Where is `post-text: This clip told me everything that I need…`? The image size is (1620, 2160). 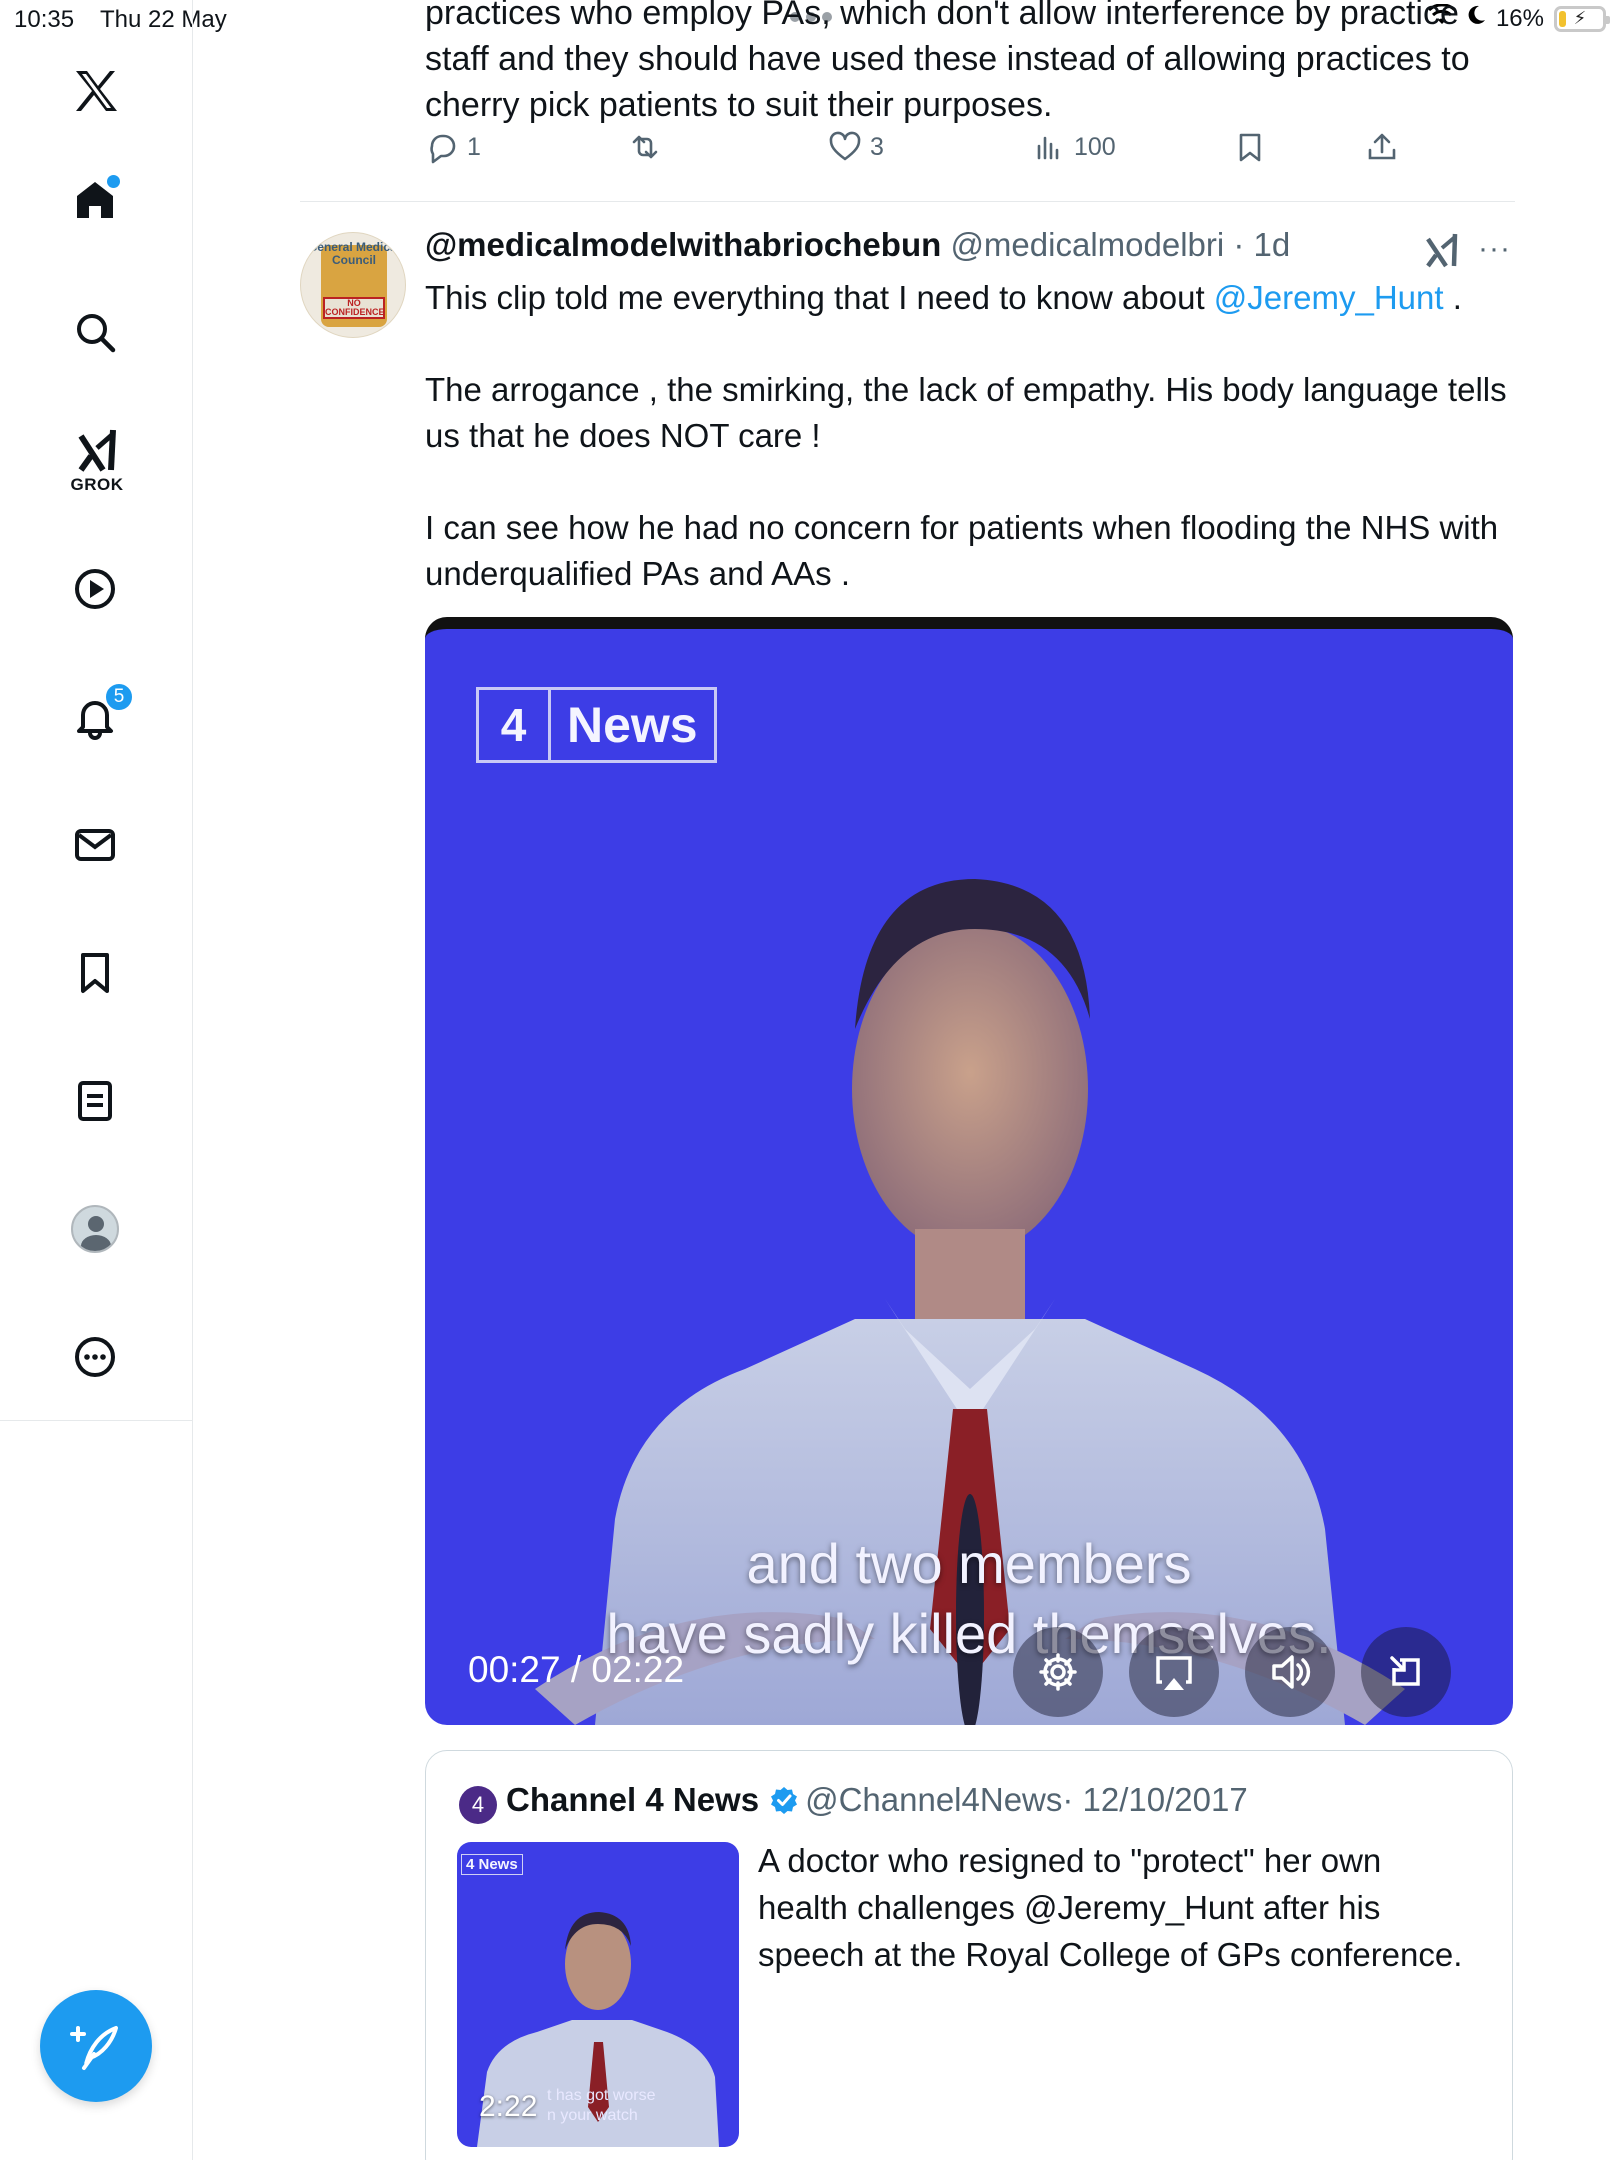 post-text: This clip told me everything that I need… is located at coordinates (970, 436).